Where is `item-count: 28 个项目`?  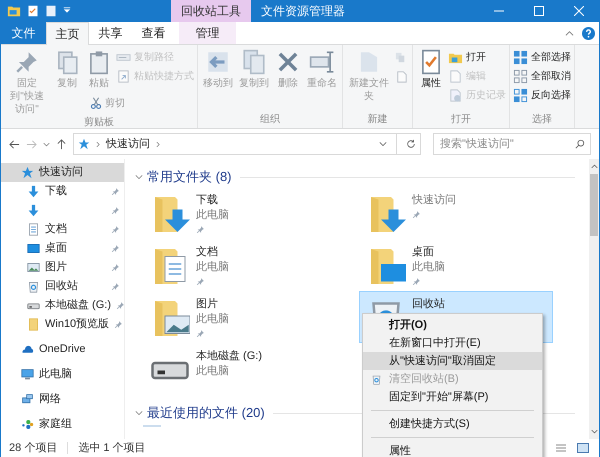
item-count: 28 个项目 is located at coordinates (33, 448).